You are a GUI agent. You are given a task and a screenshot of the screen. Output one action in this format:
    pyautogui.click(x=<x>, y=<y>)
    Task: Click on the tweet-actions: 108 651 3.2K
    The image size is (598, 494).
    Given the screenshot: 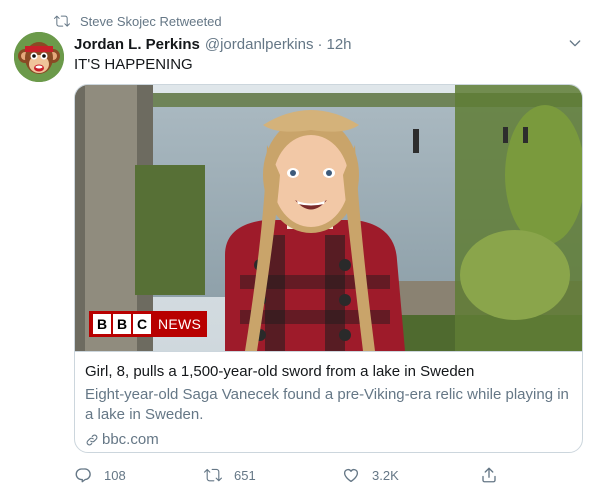 What is the action you would take?
    pyautogui.click(x=328, y=475)
    